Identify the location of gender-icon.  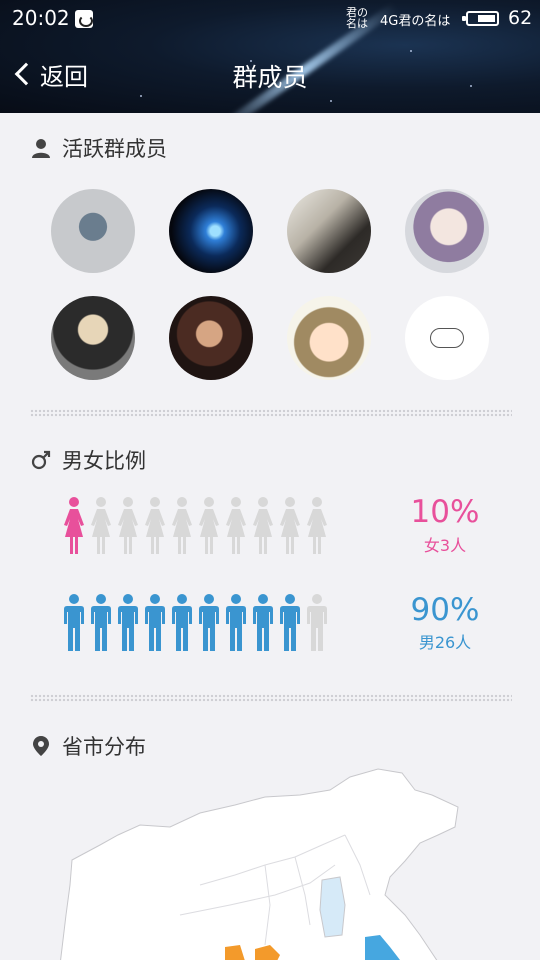
(41, 460).